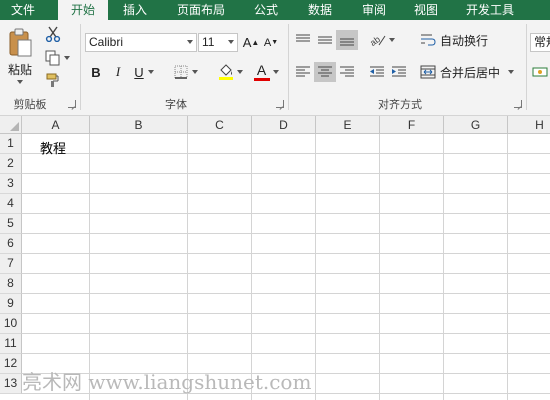 The width and height of the screenshot is (550, 400). I want to click on font-launcher-icon, so click(280, 104).